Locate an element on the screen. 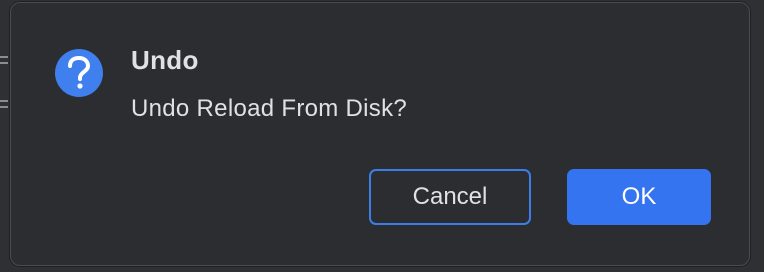 This screenshot has width=764, height=272. question-icon is located at coordinates (79, 73).